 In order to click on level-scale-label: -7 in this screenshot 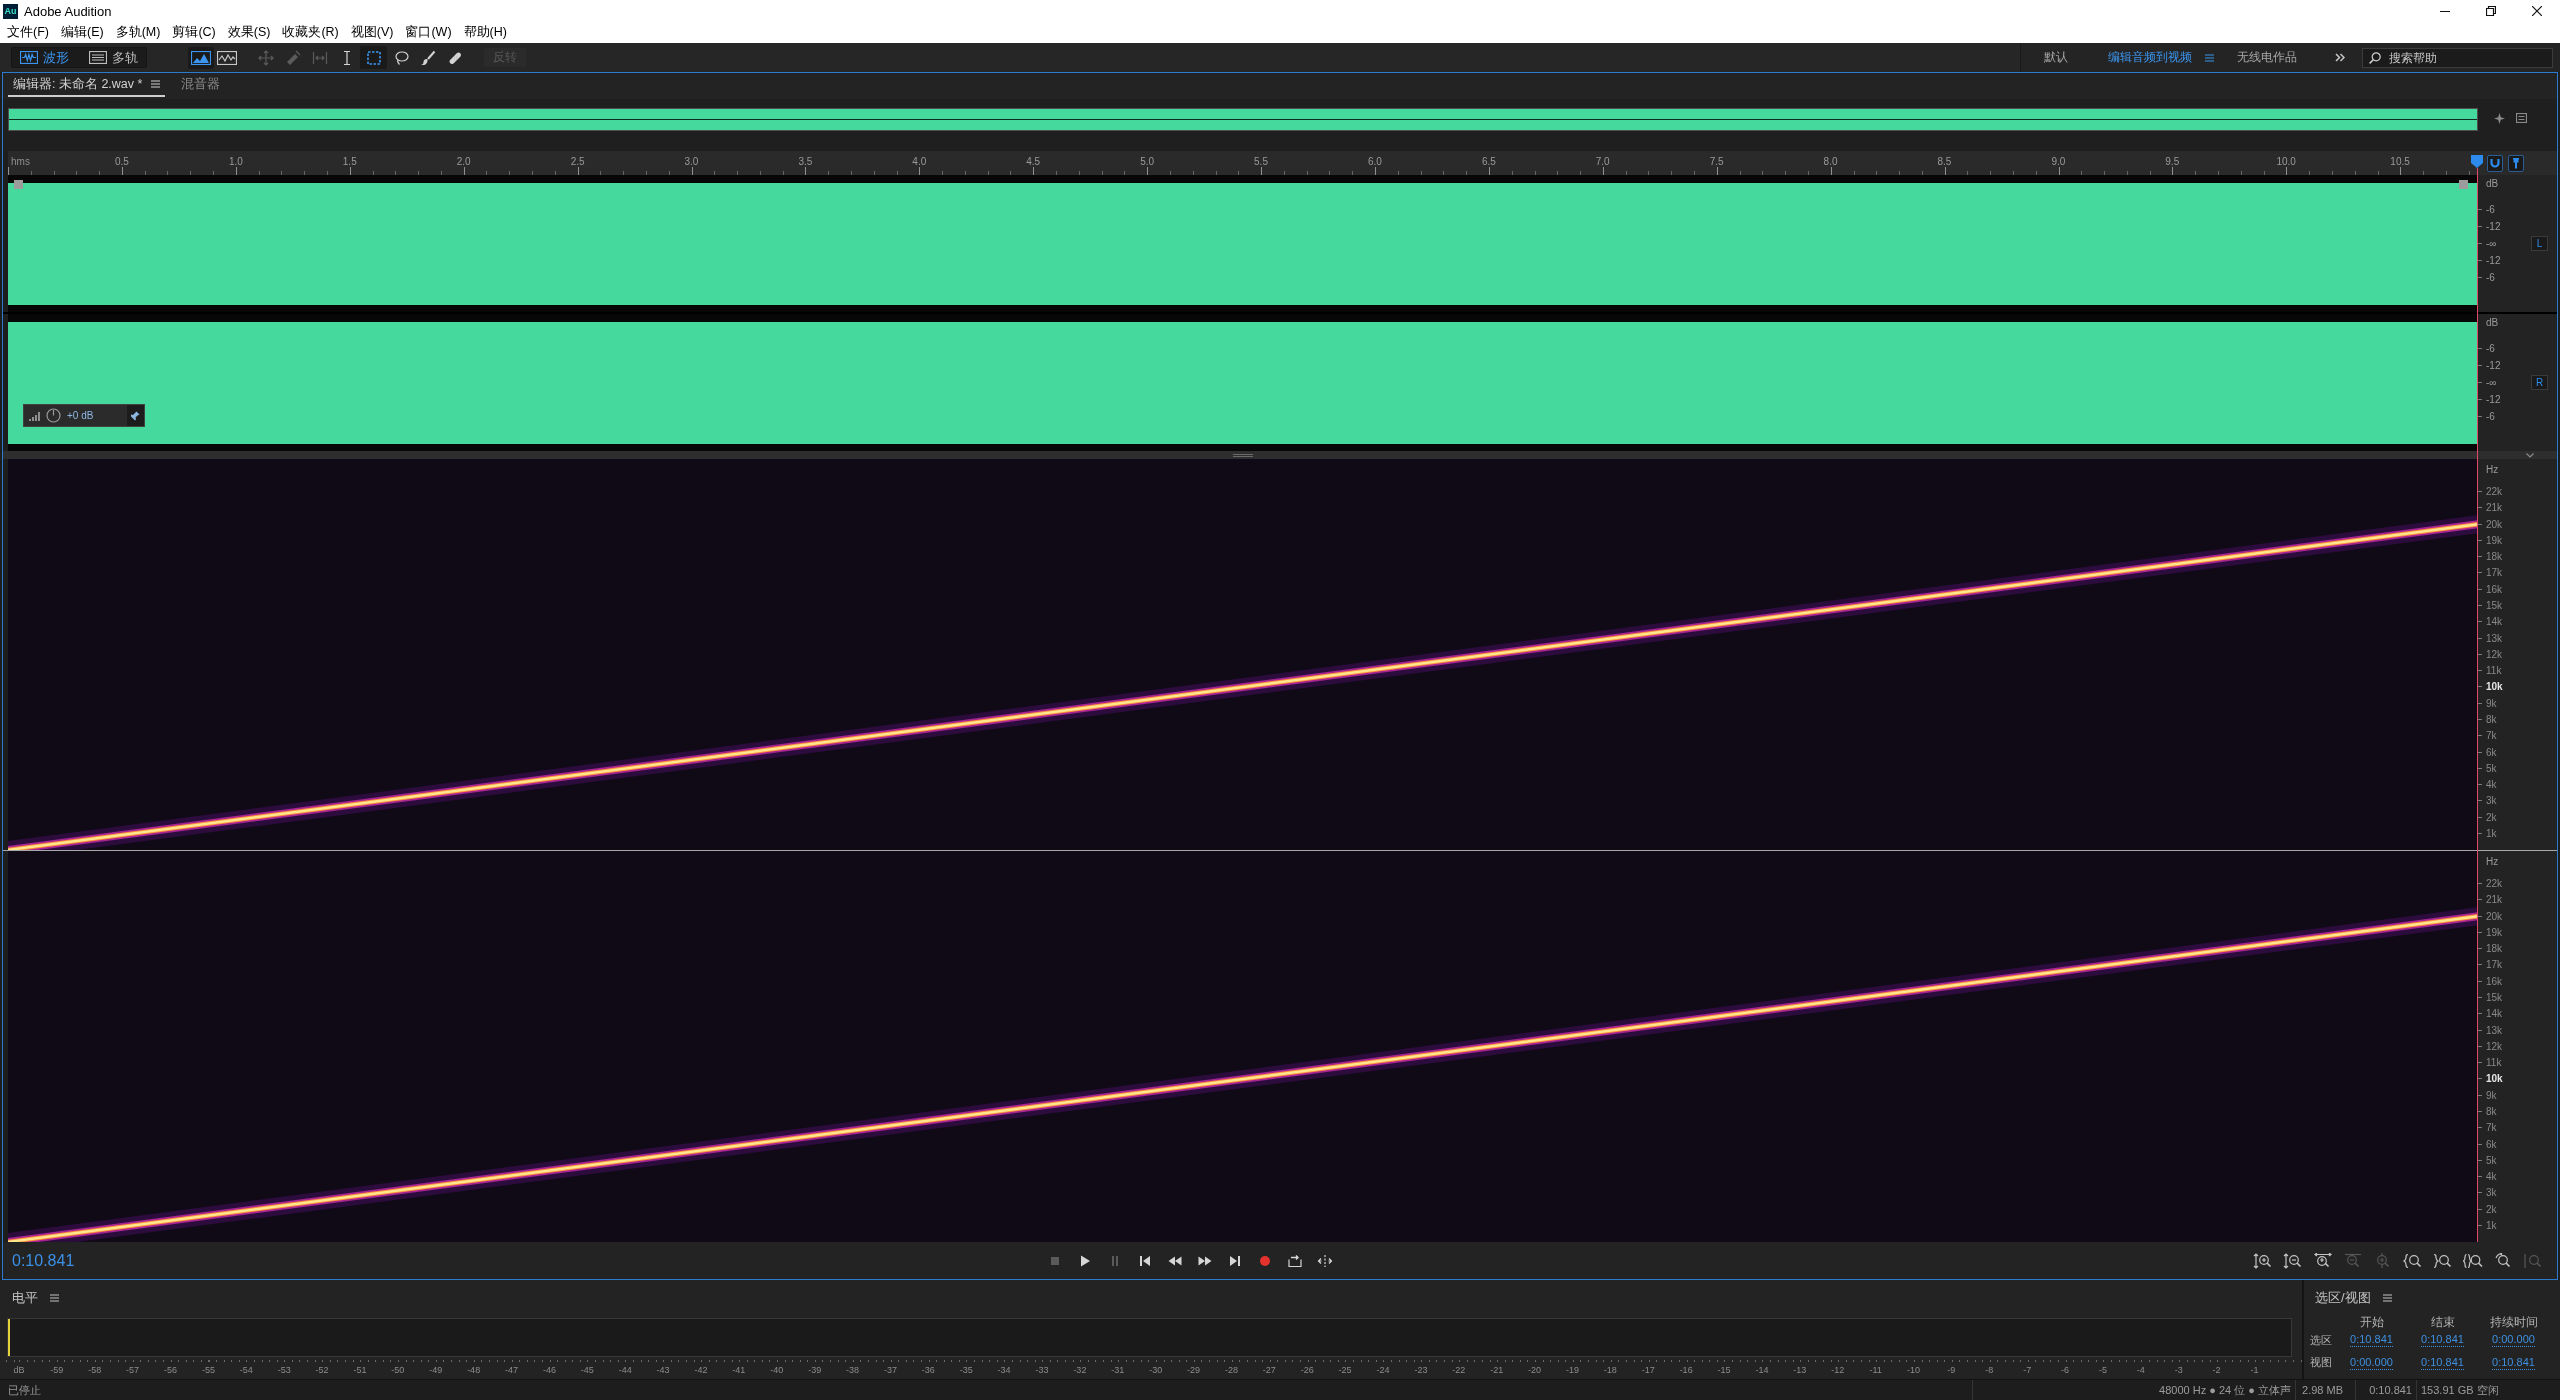, I will do `click(2027, 1370)`.